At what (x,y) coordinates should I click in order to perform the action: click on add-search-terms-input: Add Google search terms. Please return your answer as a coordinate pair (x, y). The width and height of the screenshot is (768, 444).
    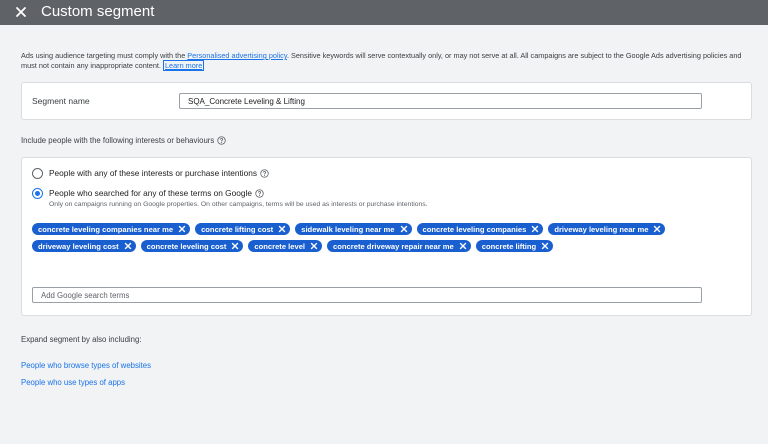
    Looking at the image, I should click on (367, 295).